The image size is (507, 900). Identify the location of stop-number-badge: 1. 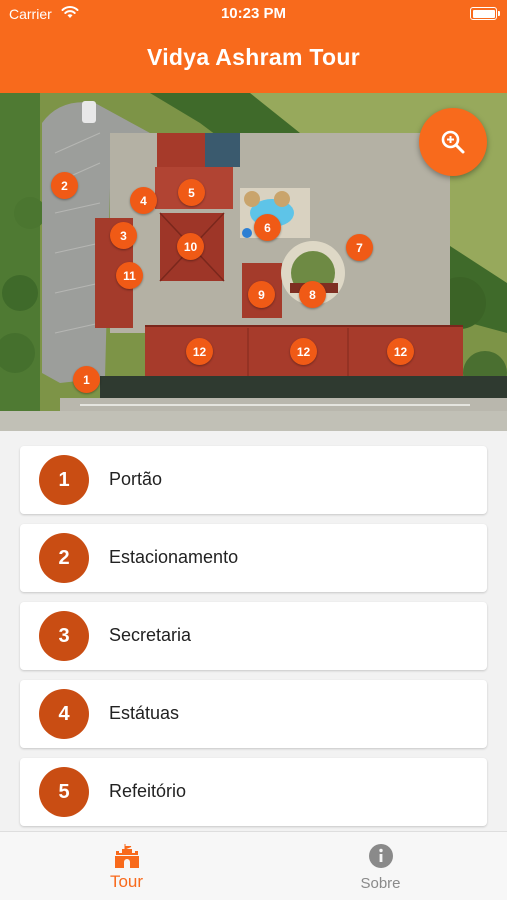
(64, 480).